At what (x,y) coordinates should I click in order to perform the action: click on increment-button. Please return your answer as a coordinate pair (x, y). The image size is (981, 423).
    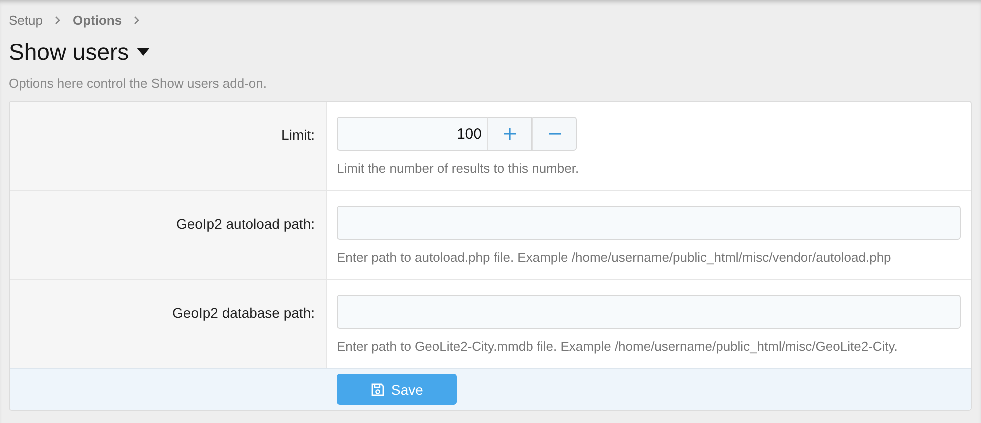
    Looking at the image, I should click on (509, 134).